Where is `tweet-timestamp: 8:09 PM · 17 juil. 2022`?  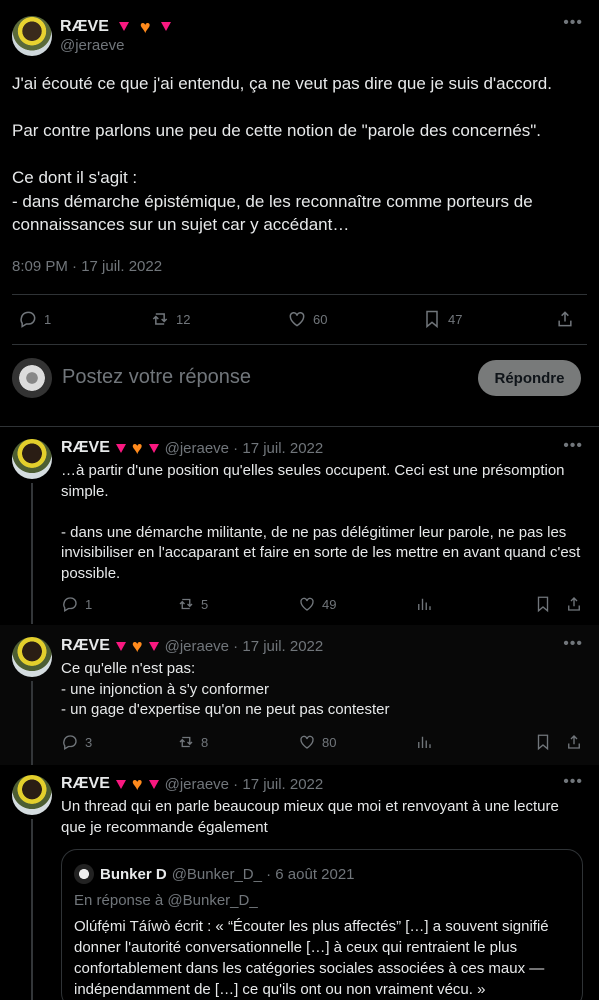
tweet-timestamp: 8:09 PM · 17 juil. 2022 is located at coordinates (87, 266).